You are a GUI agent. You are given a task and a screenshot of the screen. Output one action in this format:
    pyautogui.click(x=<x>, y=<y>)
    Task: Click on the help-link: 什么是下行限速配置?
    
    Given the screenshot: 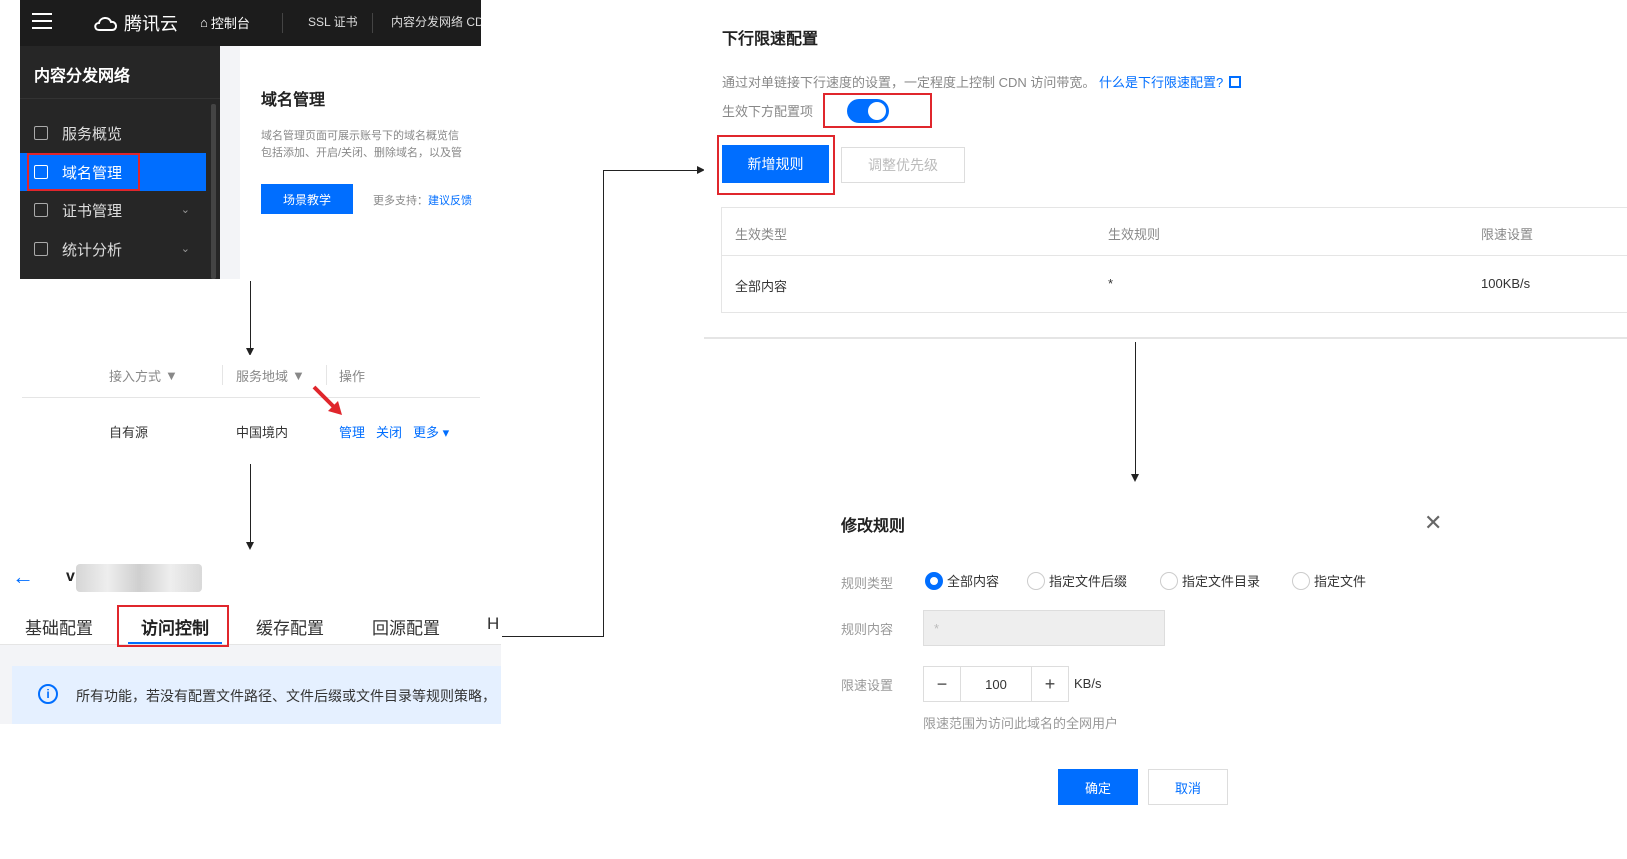 What is the action you would take?
    pyautogui.click(x=1161, y=82)
    